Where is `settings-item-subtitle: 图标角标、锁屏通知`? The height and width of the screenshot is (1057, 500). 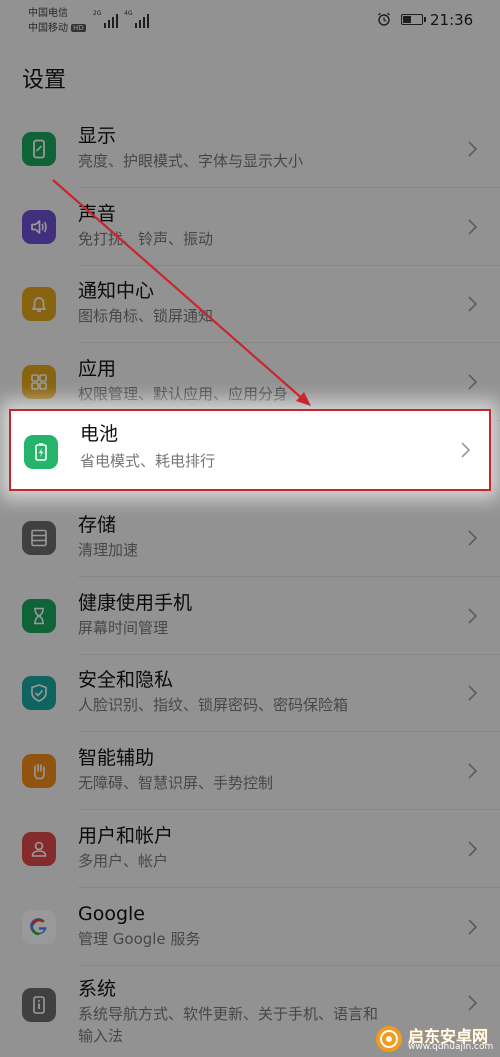
settings-item-subtitle: 图标角标、锁屏通知 is located at coordinates (146, 316).